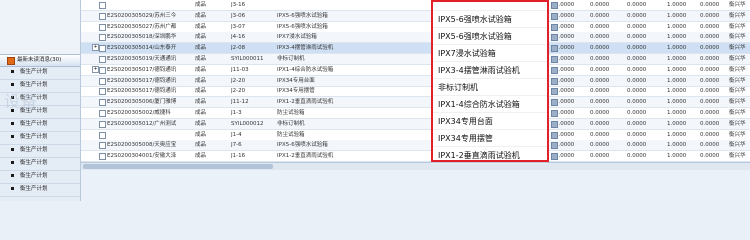 This screenshot has height=240, width=750. I want to click on bullet-icon, so click(12, 162).